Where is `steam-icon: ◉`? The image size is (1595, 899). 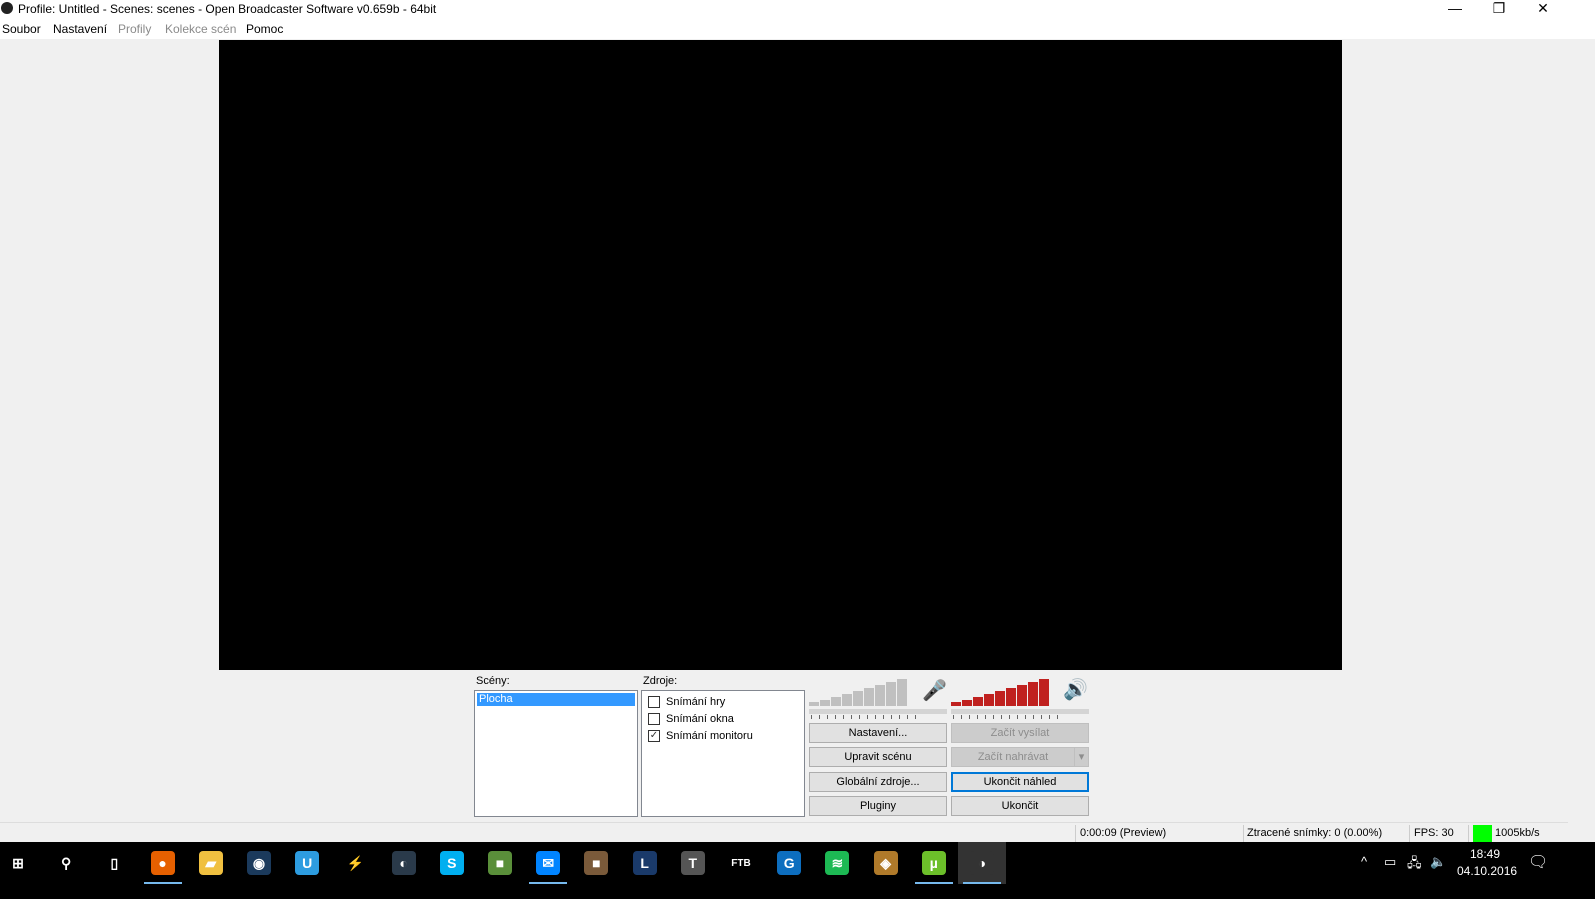
steam-icon: ◉ is located at coordinates (259, 863).